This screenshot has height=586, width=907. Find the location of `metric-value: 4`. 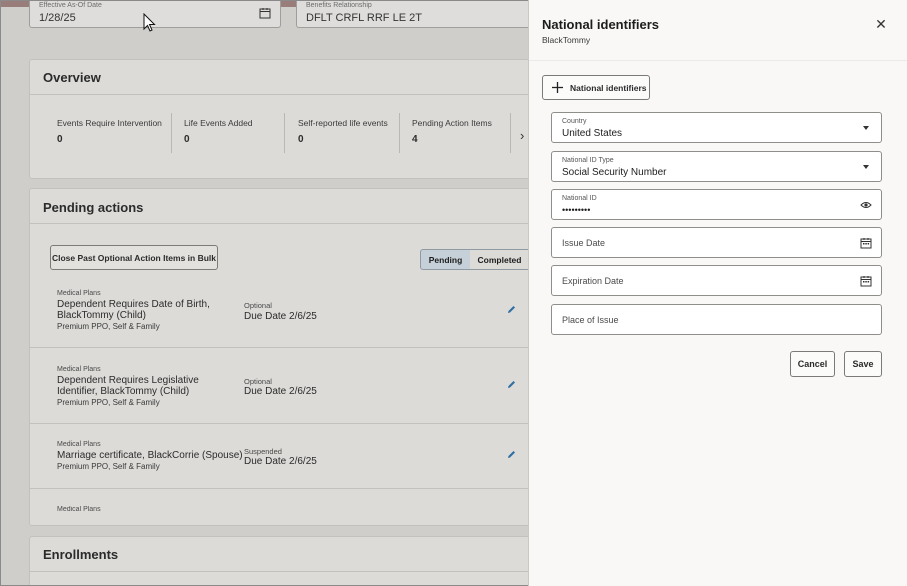

metric-value: 4 is located at coordinates (415, 139).